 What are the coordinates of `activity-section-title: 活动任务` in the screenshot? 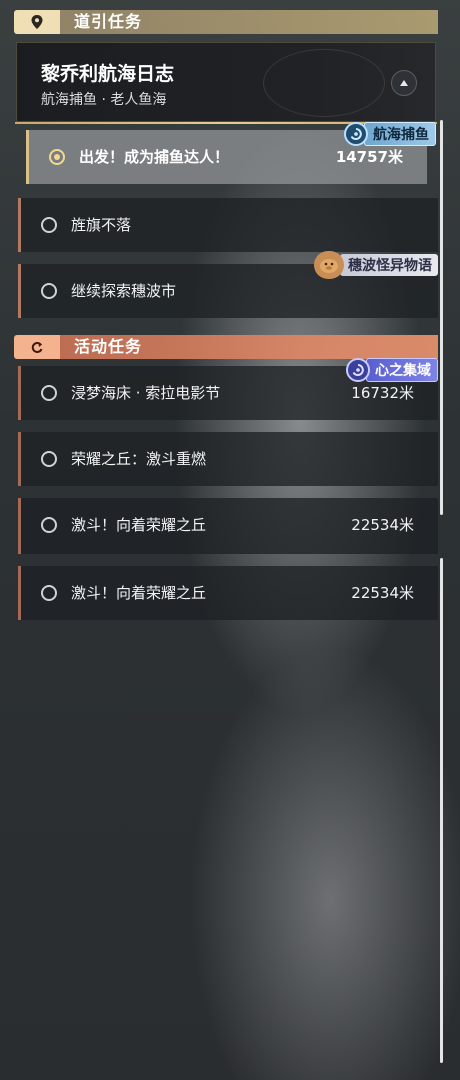 It's located at (108, 346).